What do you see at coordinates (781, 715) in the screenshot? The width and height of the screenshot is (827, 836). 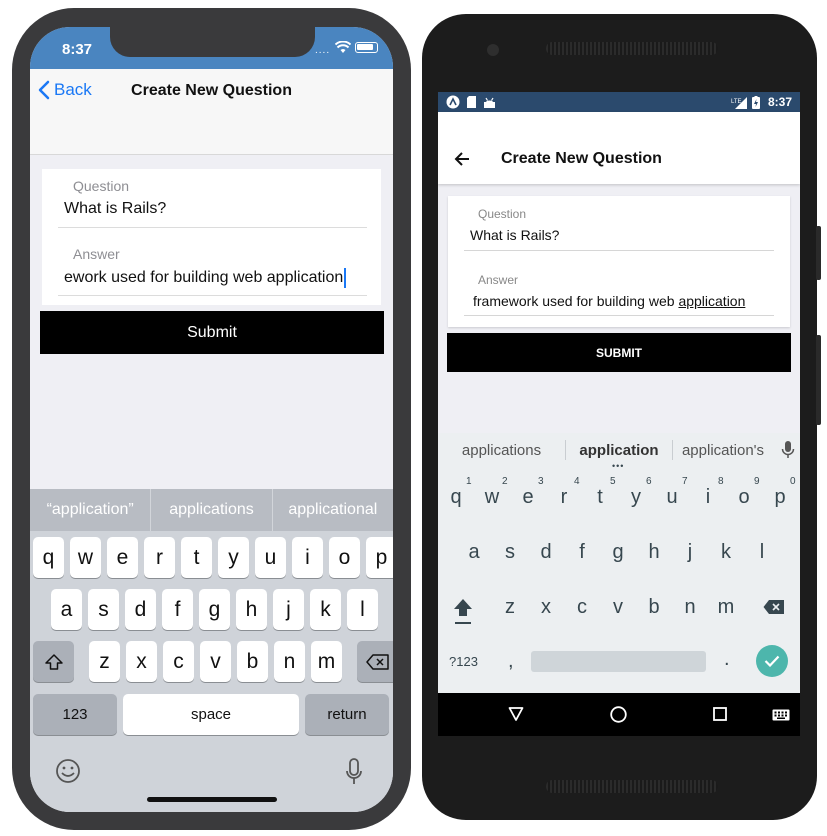 I see `keyboard-switch-icon` at bounding box center [781, 715].